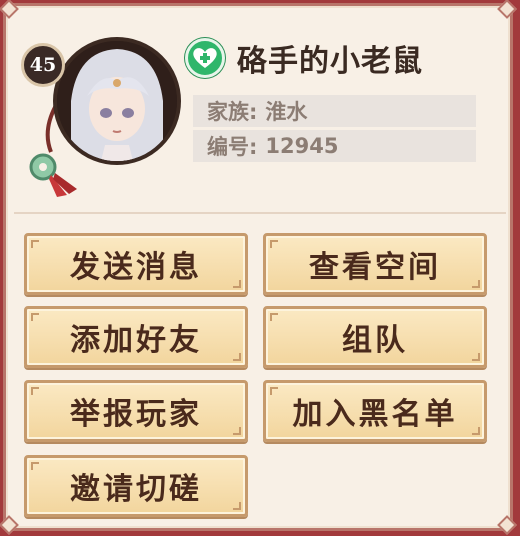 This screenshot has height=536, width=520. Describe the element at coordinates (286, 112) in the screenshot. I see `family-value: 淮水` at that location.